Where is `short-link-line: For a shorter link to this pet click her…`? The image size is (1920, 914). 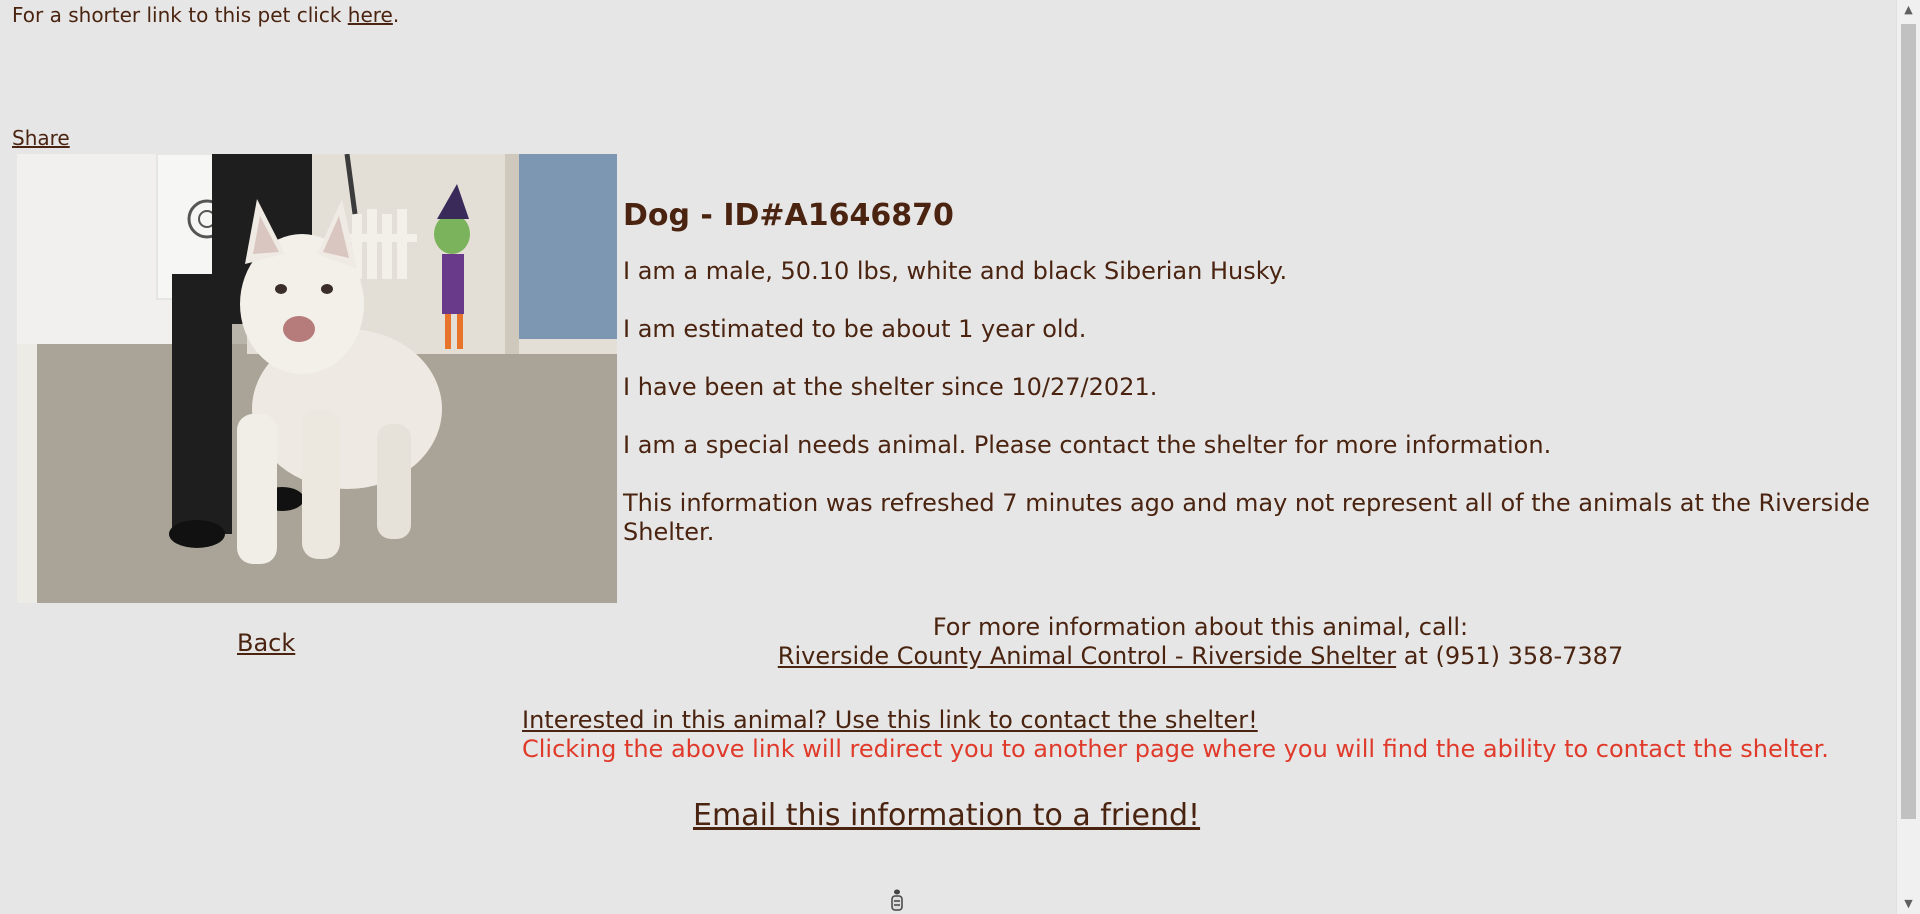
short-link-line: For a shorter link to this pet click her… is located at coordinates (205, 15).